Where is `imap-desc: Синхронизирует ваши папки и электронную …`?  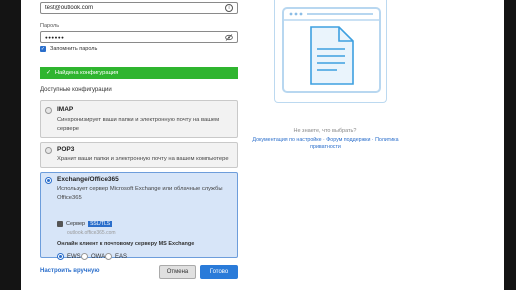 imap-desc: Синхронизирует ваши папки и электронную … is located at coordinates (138, 124).